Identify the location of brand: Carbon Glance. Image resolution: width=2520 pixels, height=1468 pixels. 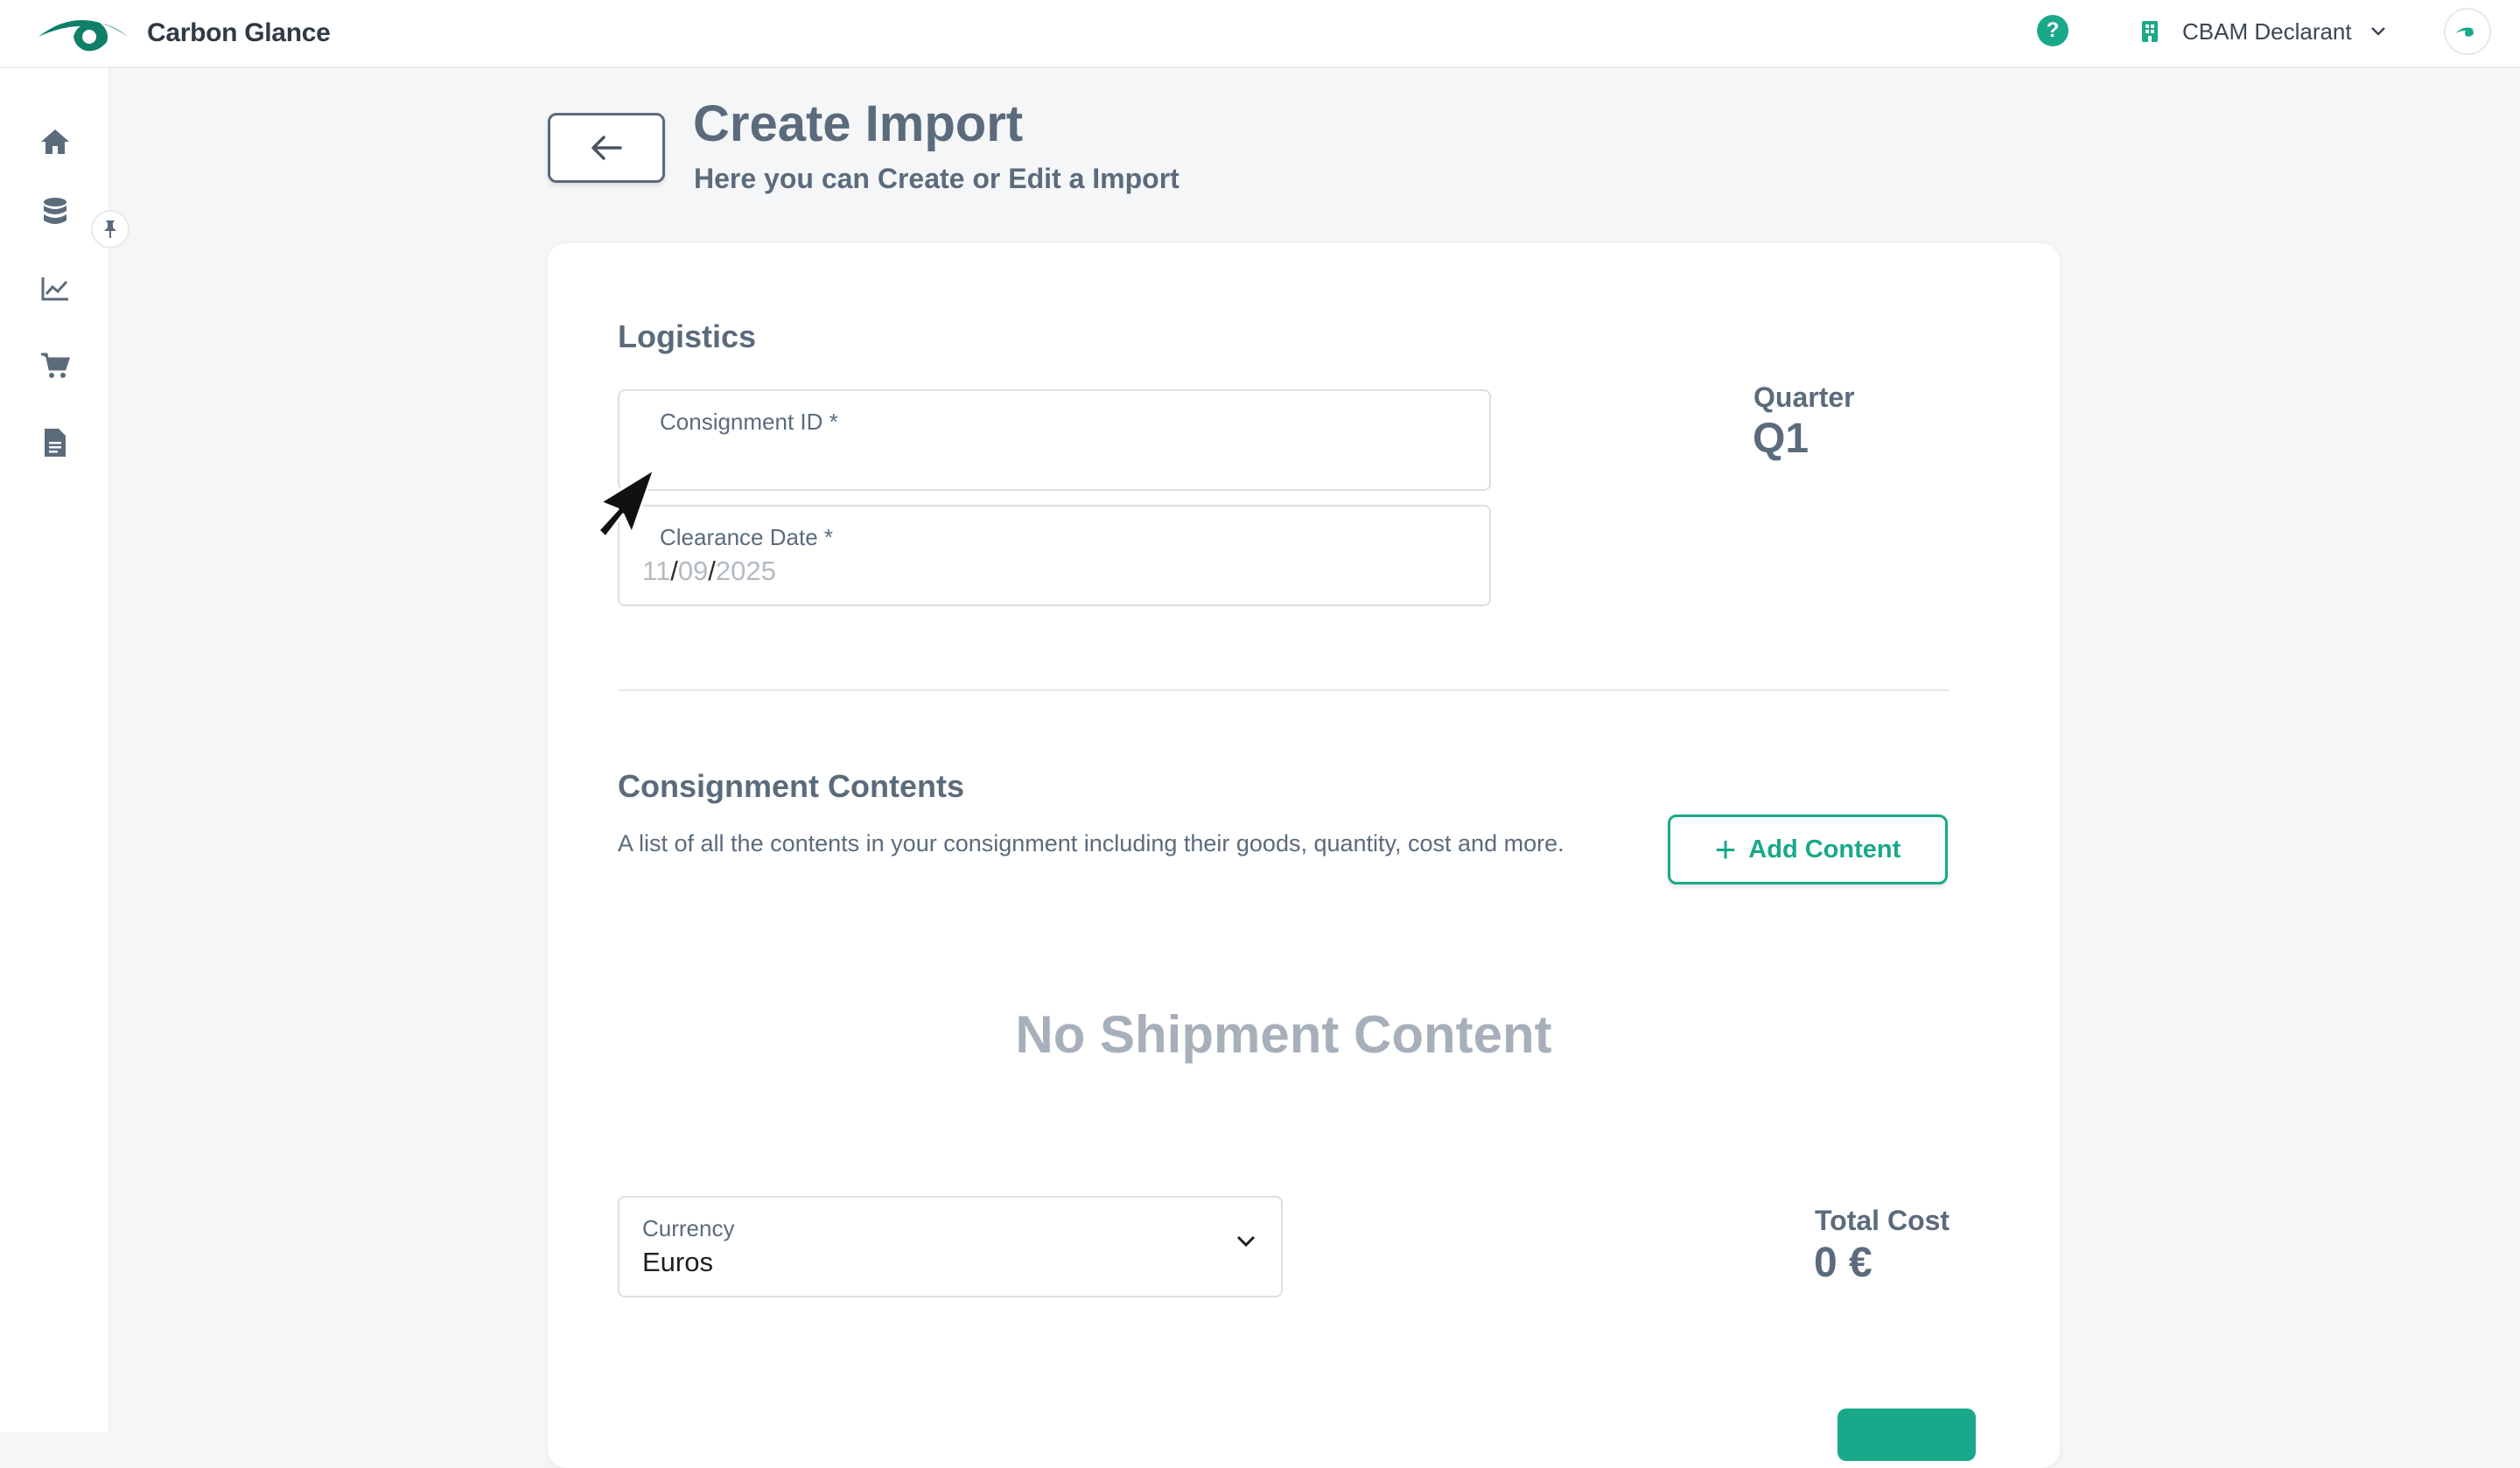
(184, 33).